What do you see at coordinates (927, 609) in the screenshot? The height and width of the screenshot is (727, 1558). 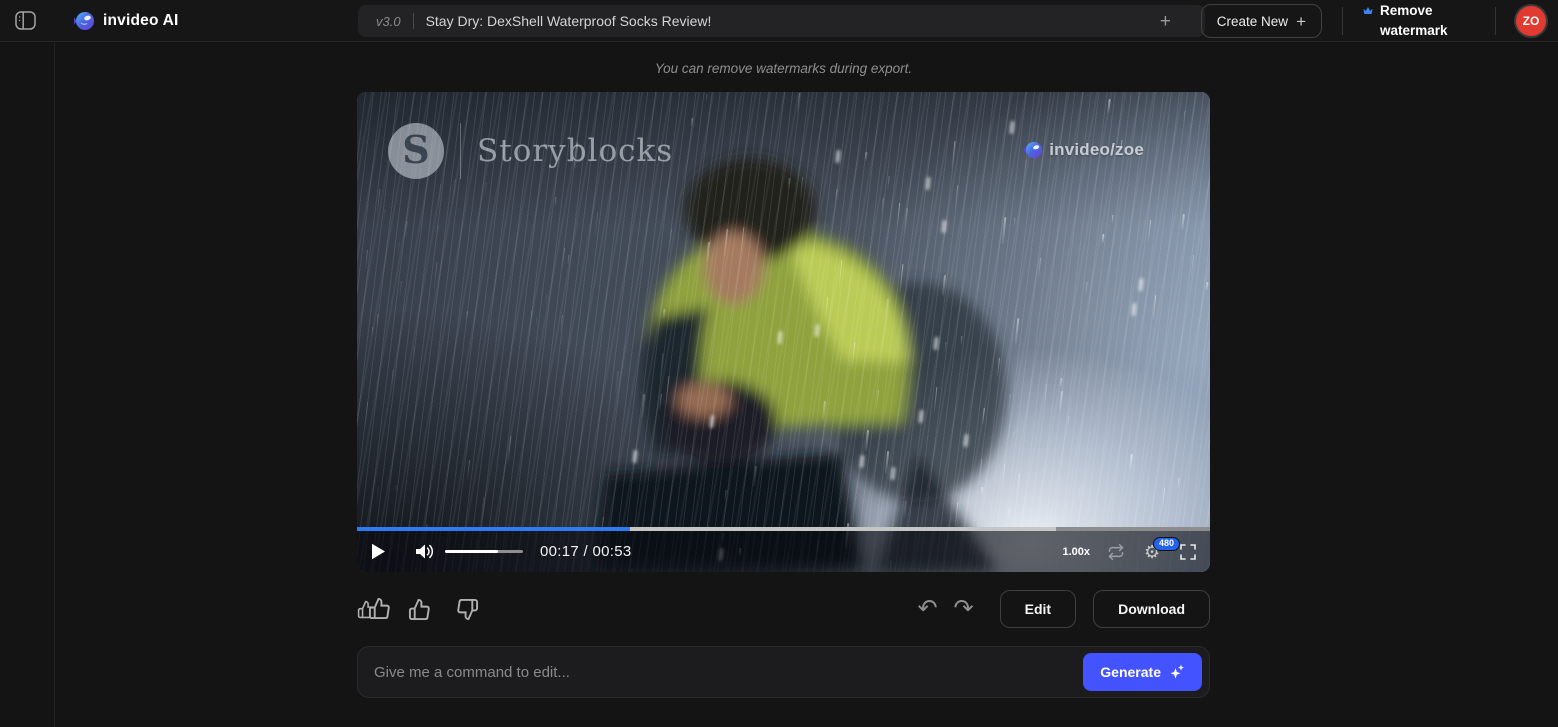 I see `undo-icon: ↶` at bounding box center [927, 609].